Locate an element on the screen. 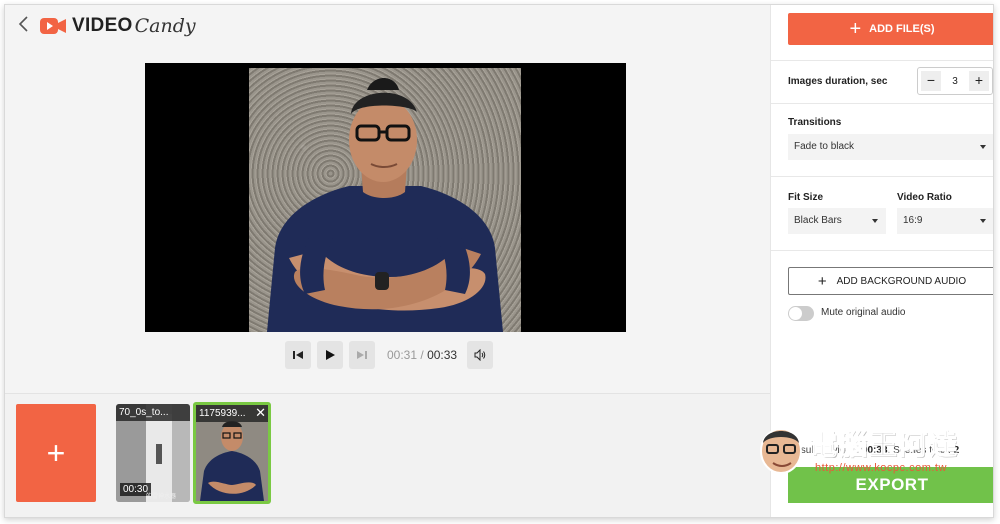  skip-forward-icon is located at coordinates (362, 355).